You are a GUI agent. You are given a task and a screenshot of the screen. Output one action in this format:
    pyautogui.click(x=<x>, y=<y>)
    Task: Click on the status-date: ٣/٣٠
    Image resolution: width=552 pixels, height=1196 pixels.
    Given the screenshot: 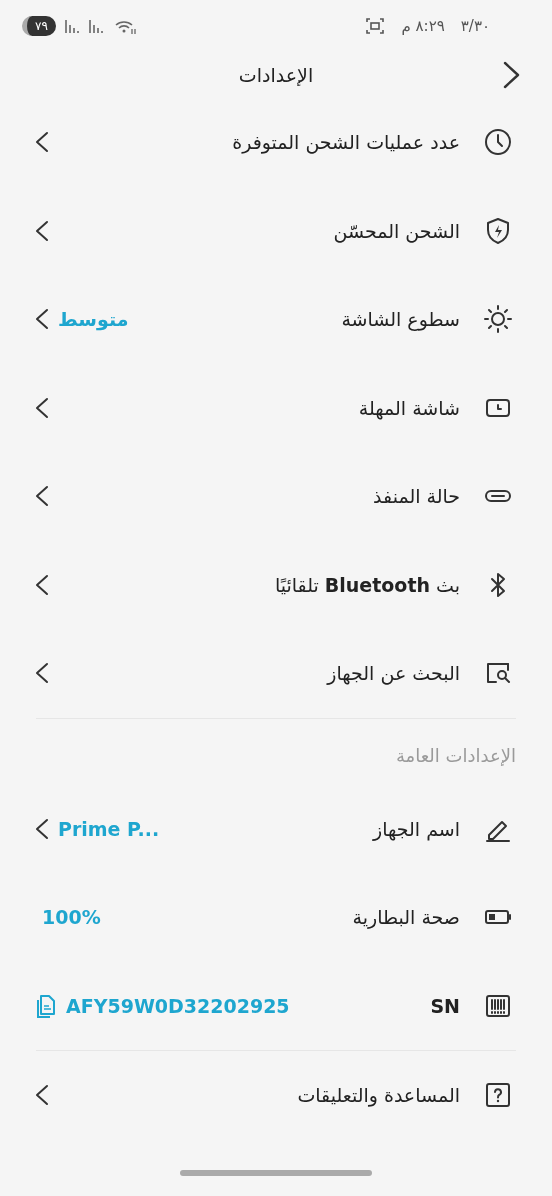 What is the action you would take?
    pyautogui.click(x=475, y=26)
    